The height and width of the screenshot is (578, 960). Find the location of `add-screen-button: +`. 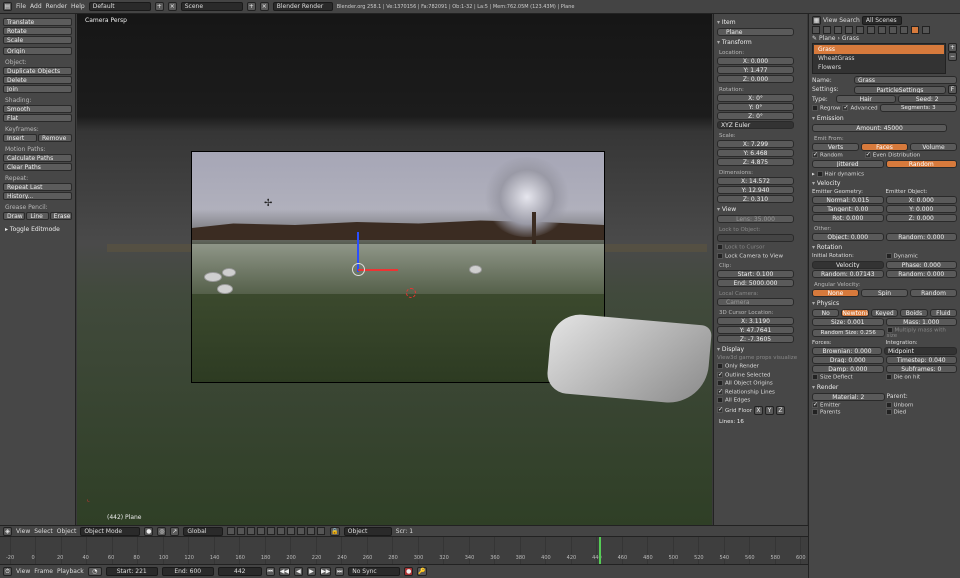

add-screen-button: + is located at coordinates (159, 6).